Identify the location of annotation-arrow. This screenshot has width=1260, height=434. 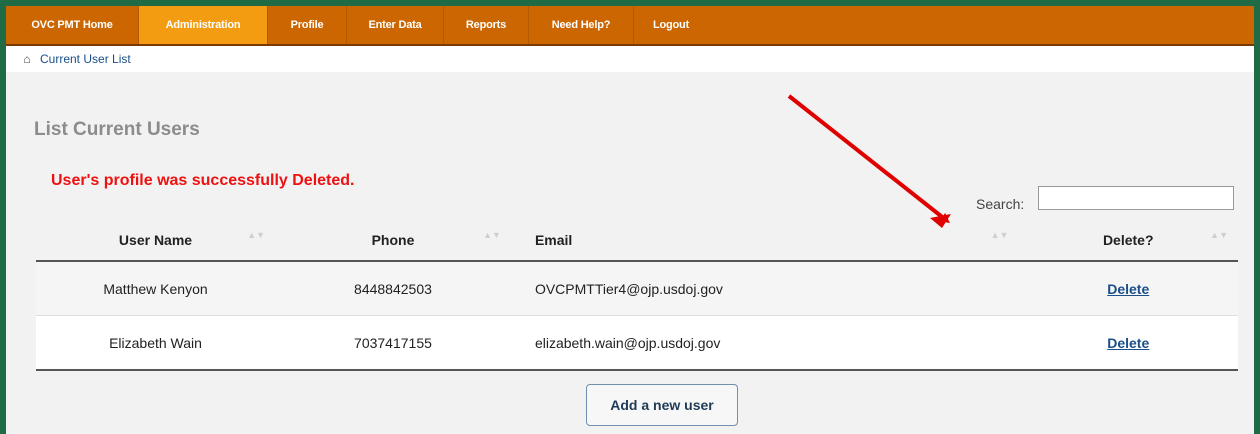
(869, 161).